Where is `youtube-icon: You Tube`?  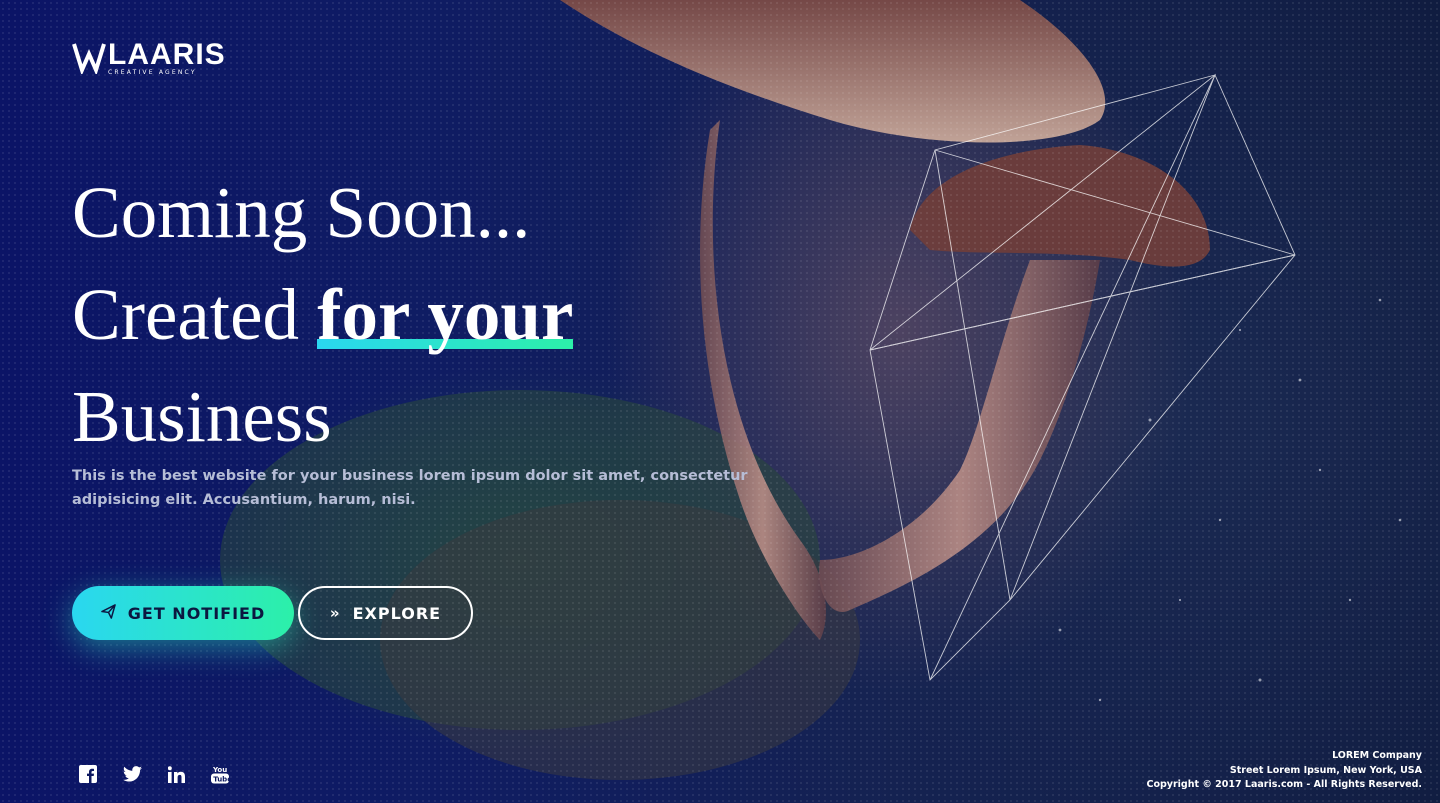 youtube-icon: You Tube is located at coordinates (220, 774).